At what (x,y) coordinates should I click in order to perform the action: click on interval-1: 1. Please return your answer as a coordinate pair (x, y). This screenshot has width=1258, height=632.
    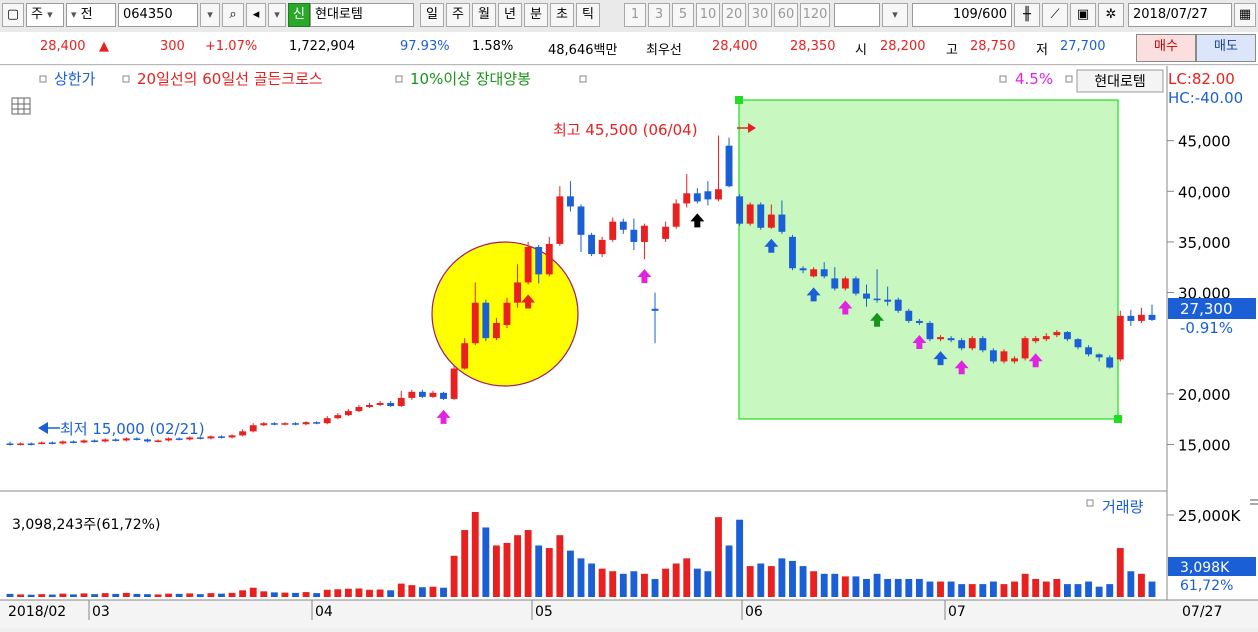
    Looking at the image, I should click on (635, 15).